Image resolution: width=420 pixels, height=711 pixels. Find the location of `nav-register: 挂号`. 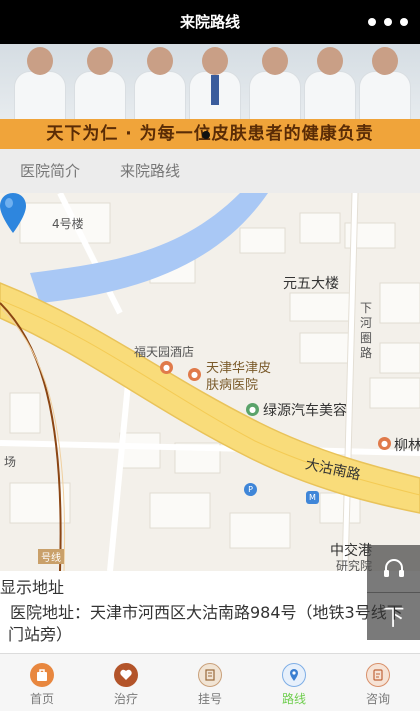

nav-register: 挂号 is located at coordinates (210, 682).